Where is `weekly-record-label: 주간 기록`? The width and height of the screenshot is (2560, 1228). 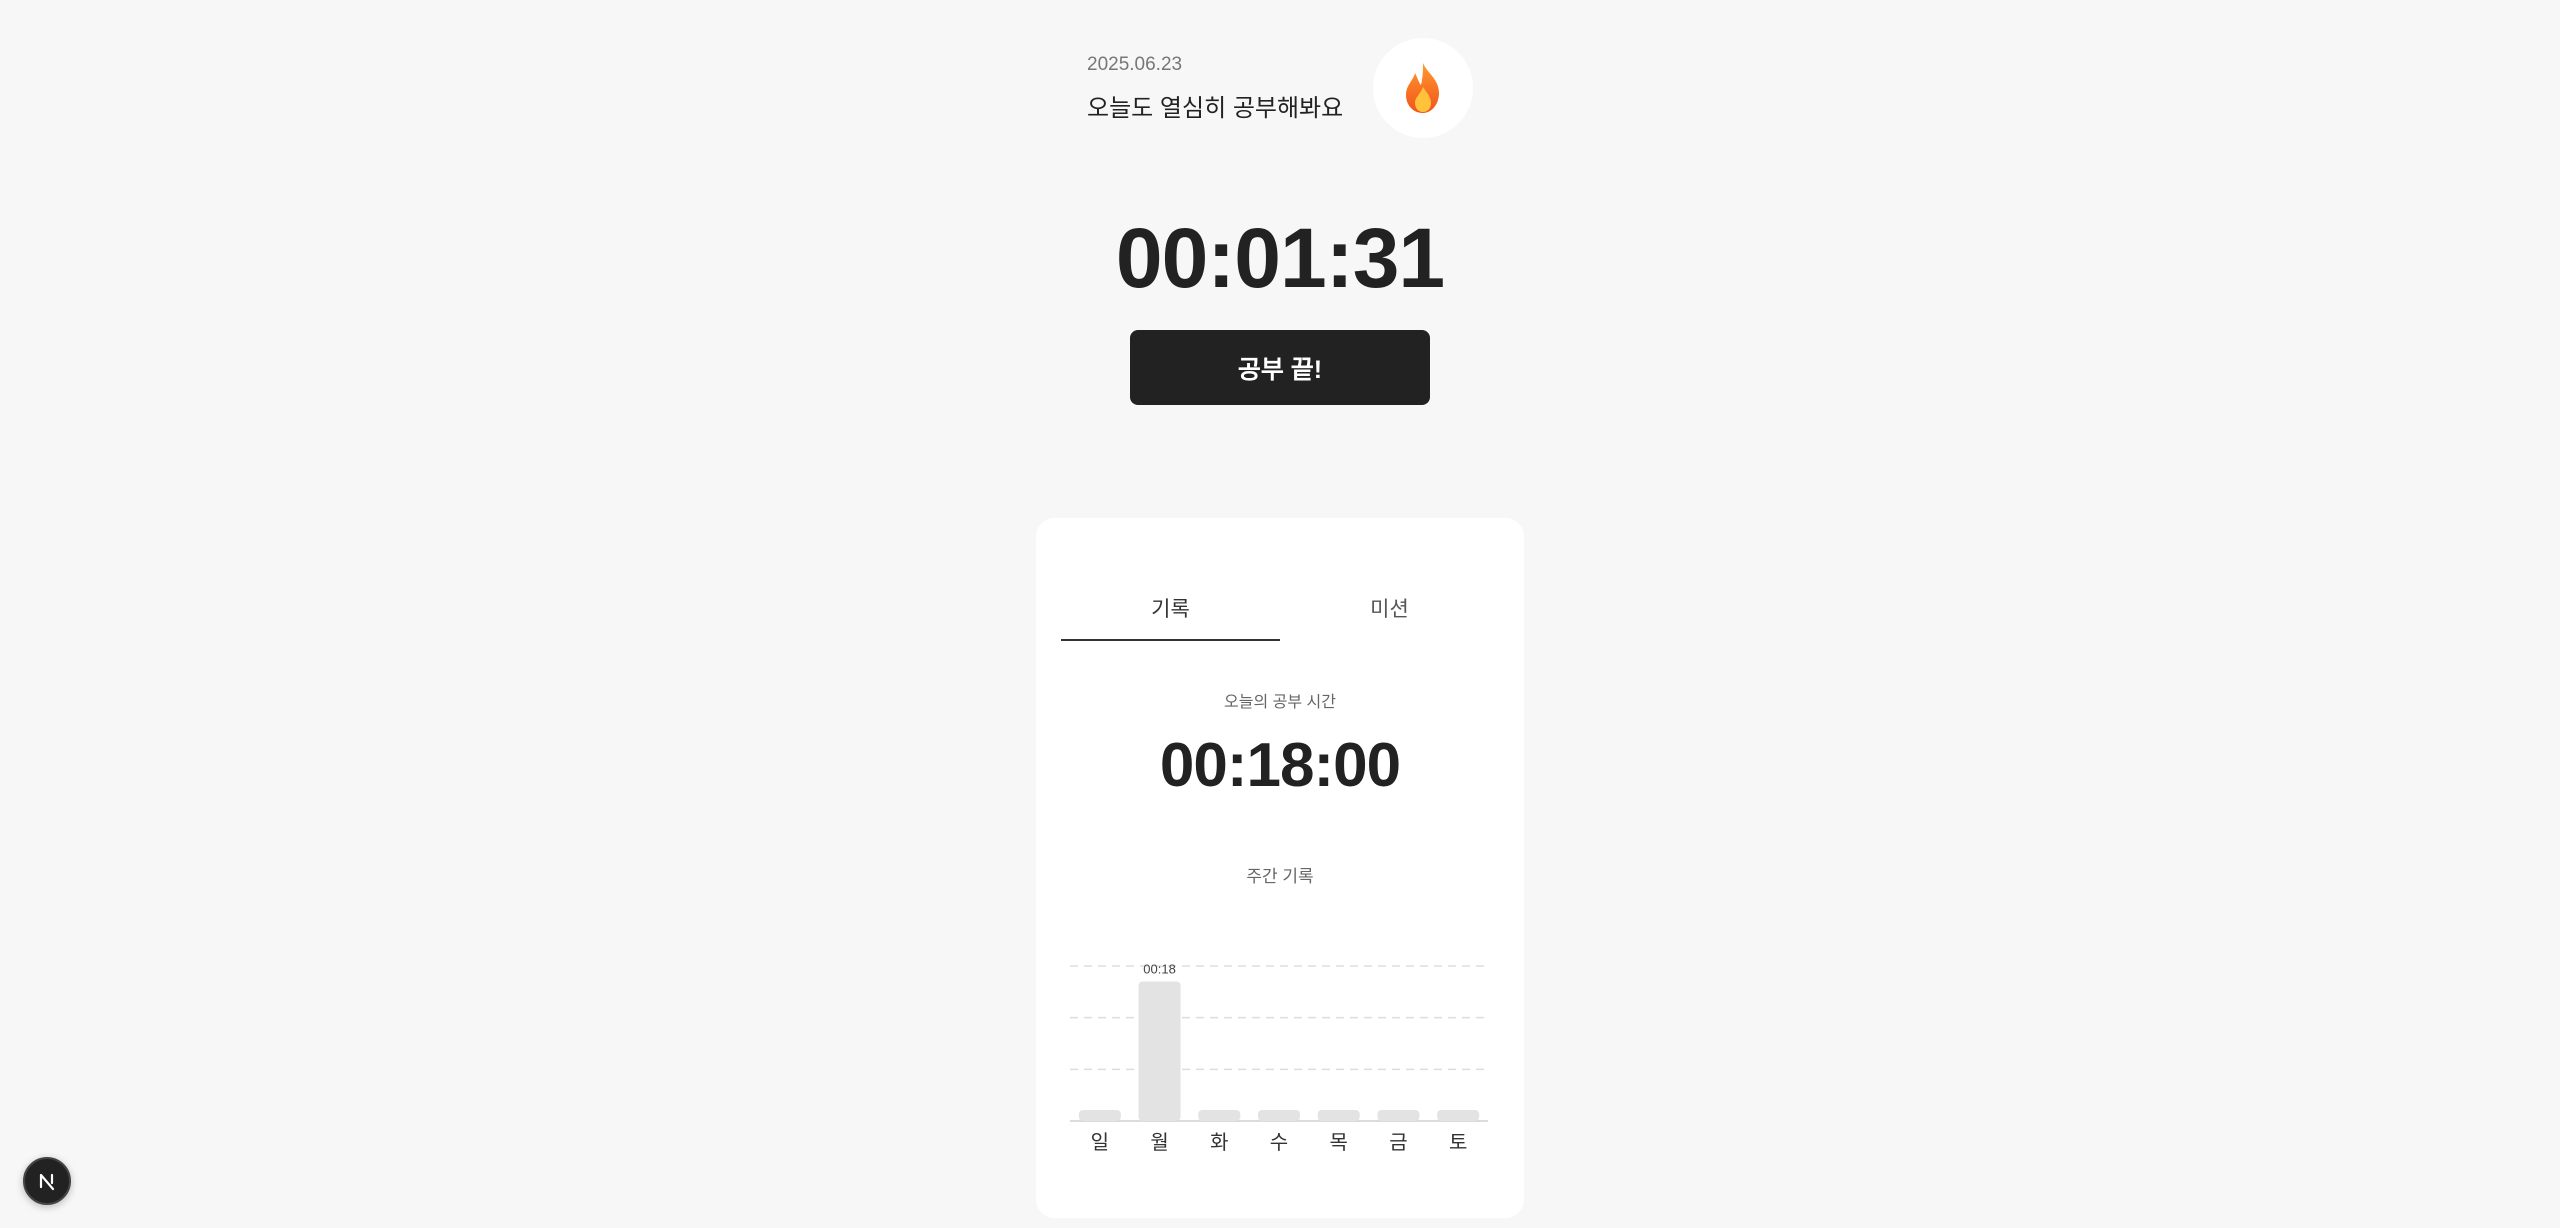 weekly-record-label: 주간 기록 is located at coordinates (1280, 876).